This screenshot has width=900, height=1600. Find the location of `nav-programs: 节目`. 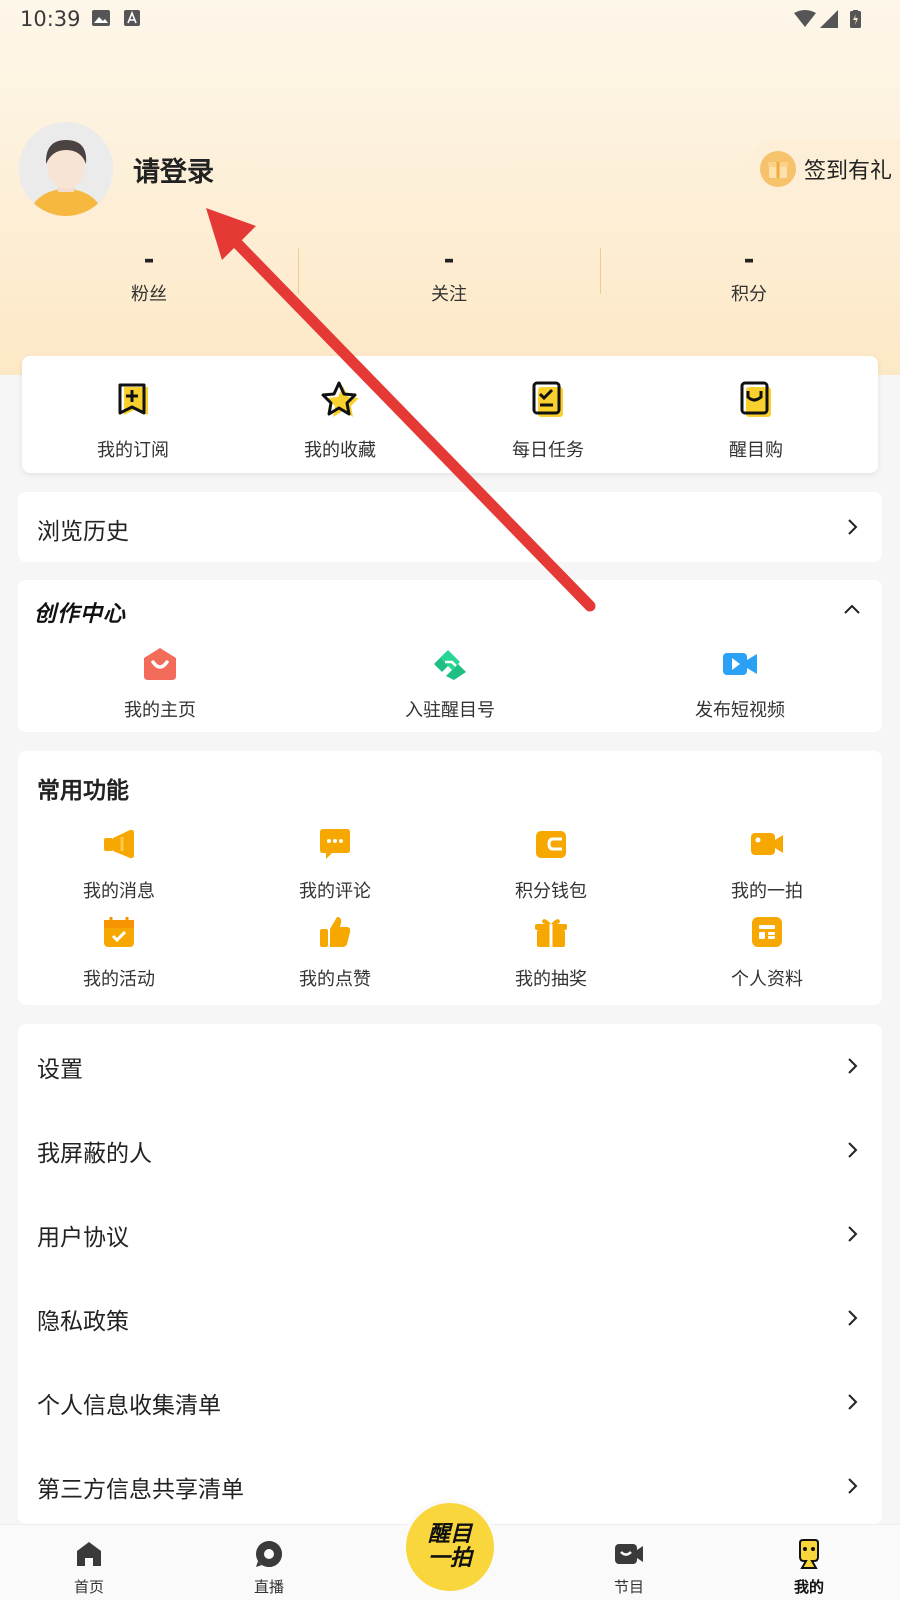

nav-programs: 节目 is located at coordinates (629, 1568).